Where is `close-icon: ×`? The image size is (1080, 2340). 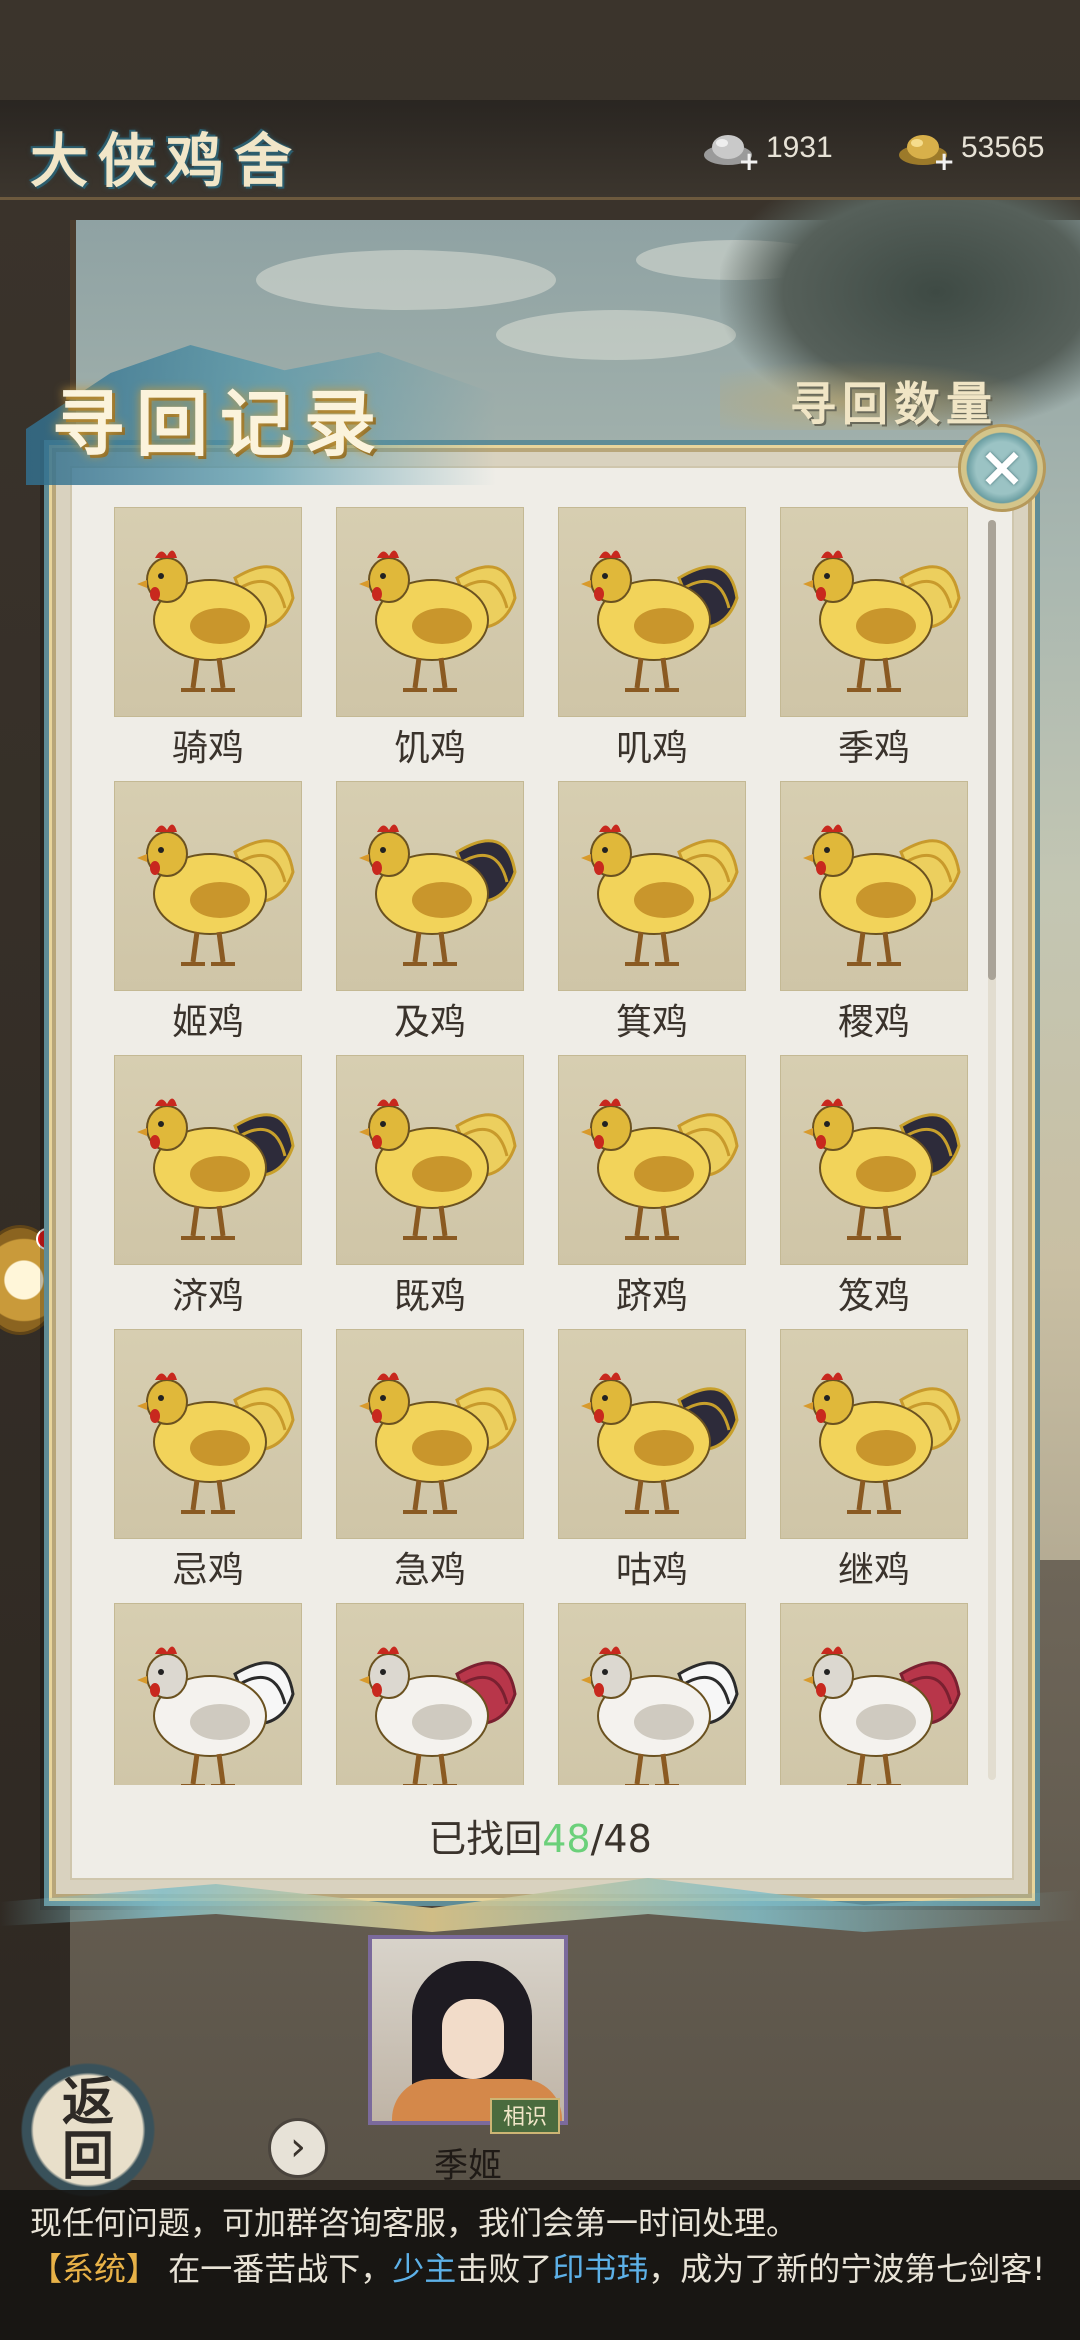 close-icon: × is located at coordinates (1002, 468).